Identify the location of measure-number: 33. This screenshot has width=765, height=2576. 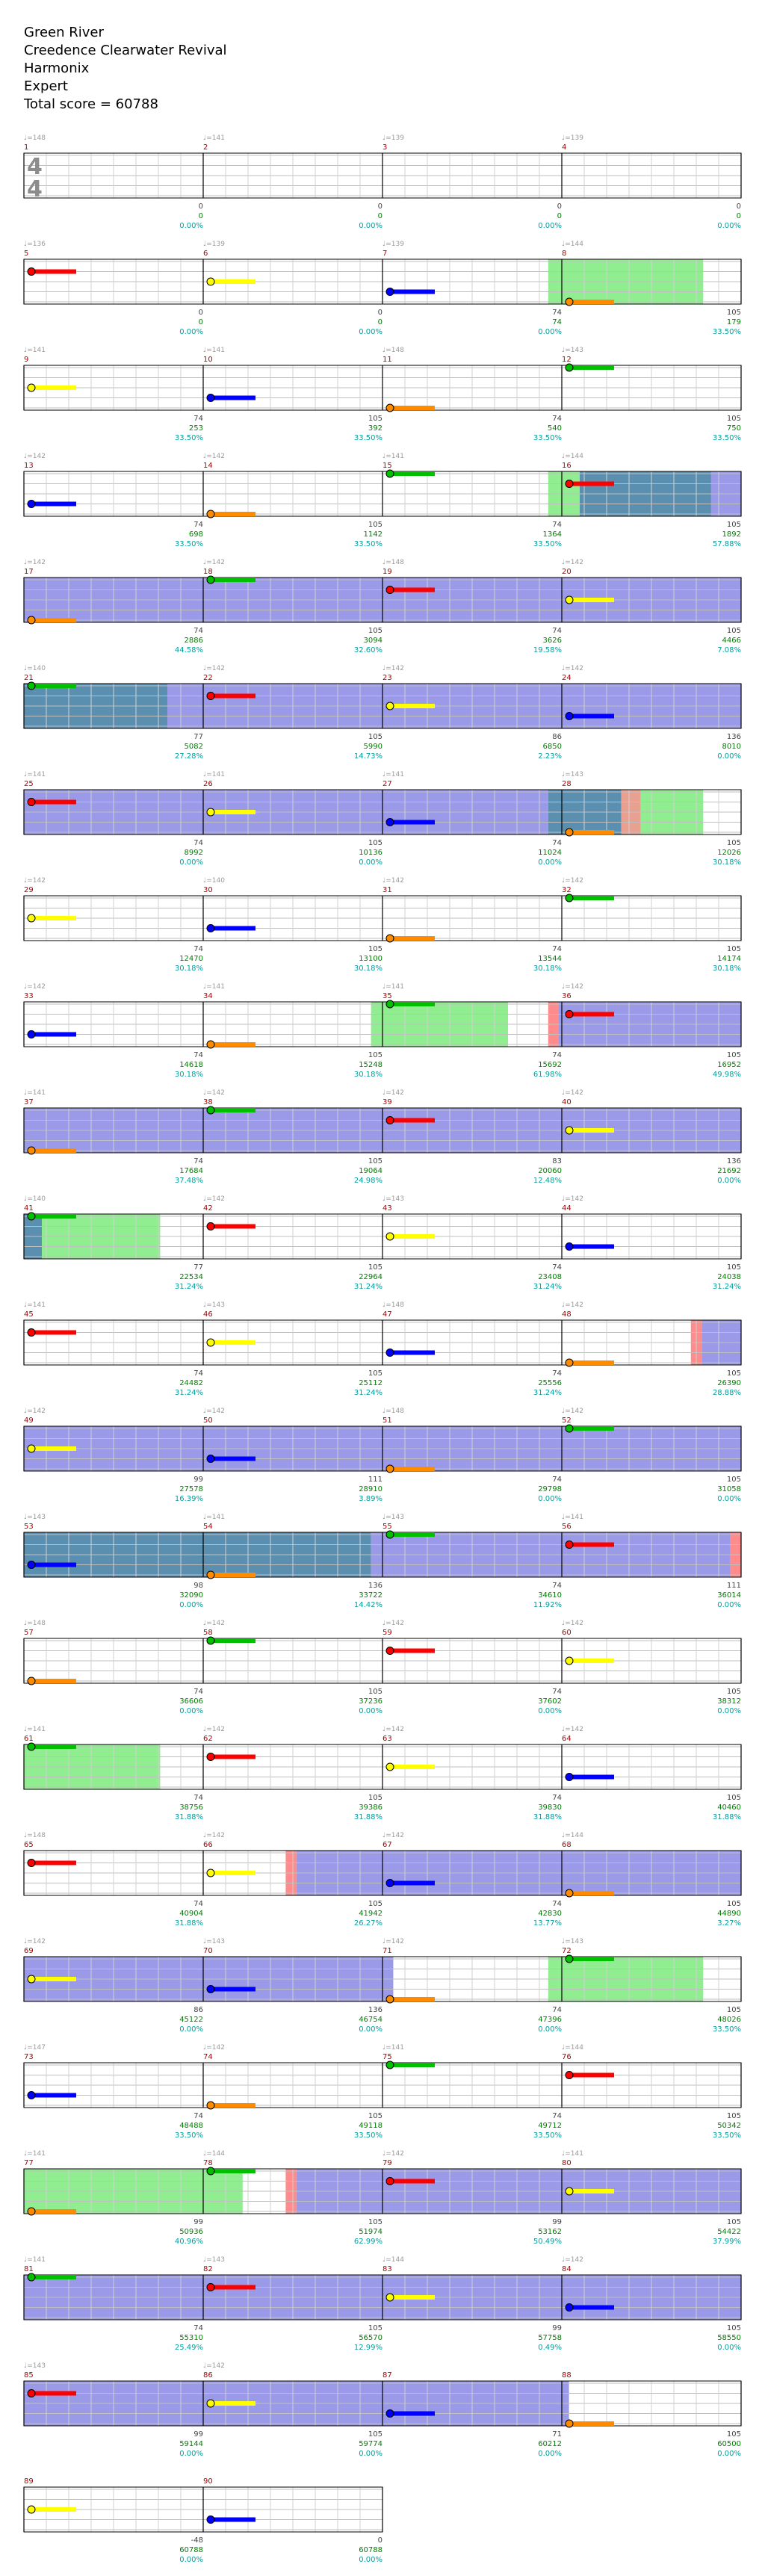
(29, 996).